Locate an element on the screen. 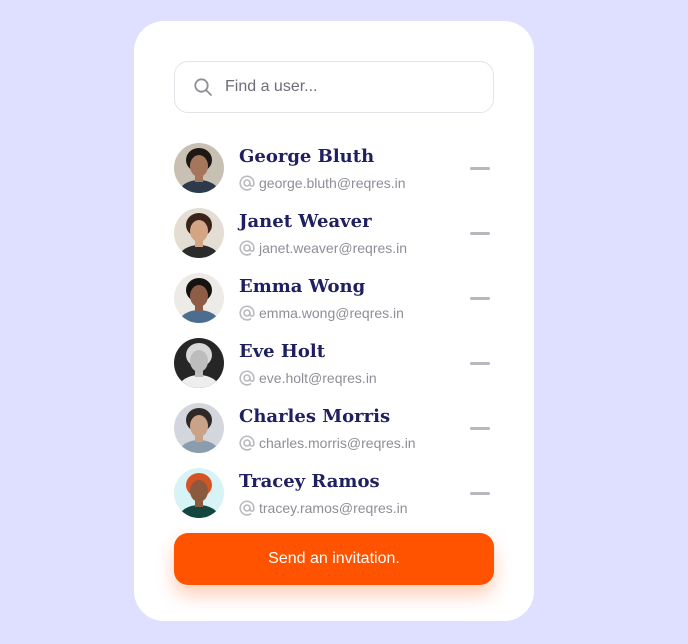  user-name: Janet Weaver is located at coordinates (305, 221).